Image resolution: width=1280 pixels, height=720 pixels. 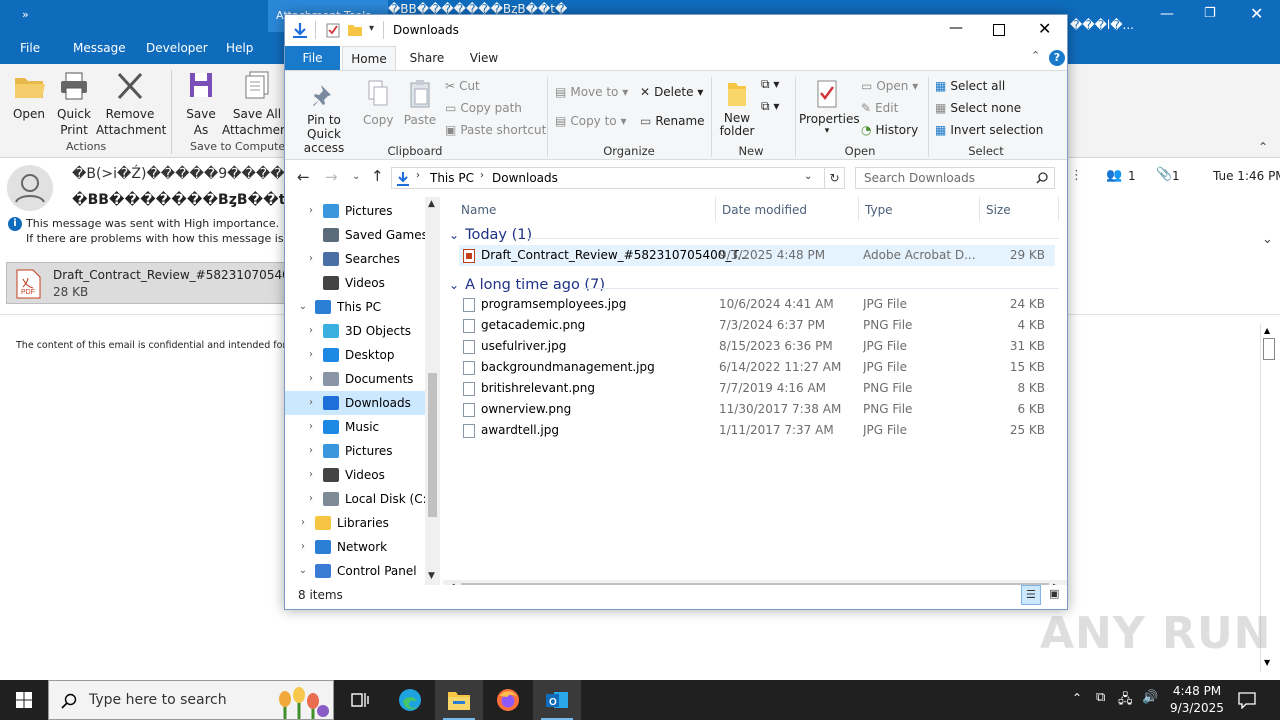 I want to click on menu-developer: Developer, so click(x=177, y=48).